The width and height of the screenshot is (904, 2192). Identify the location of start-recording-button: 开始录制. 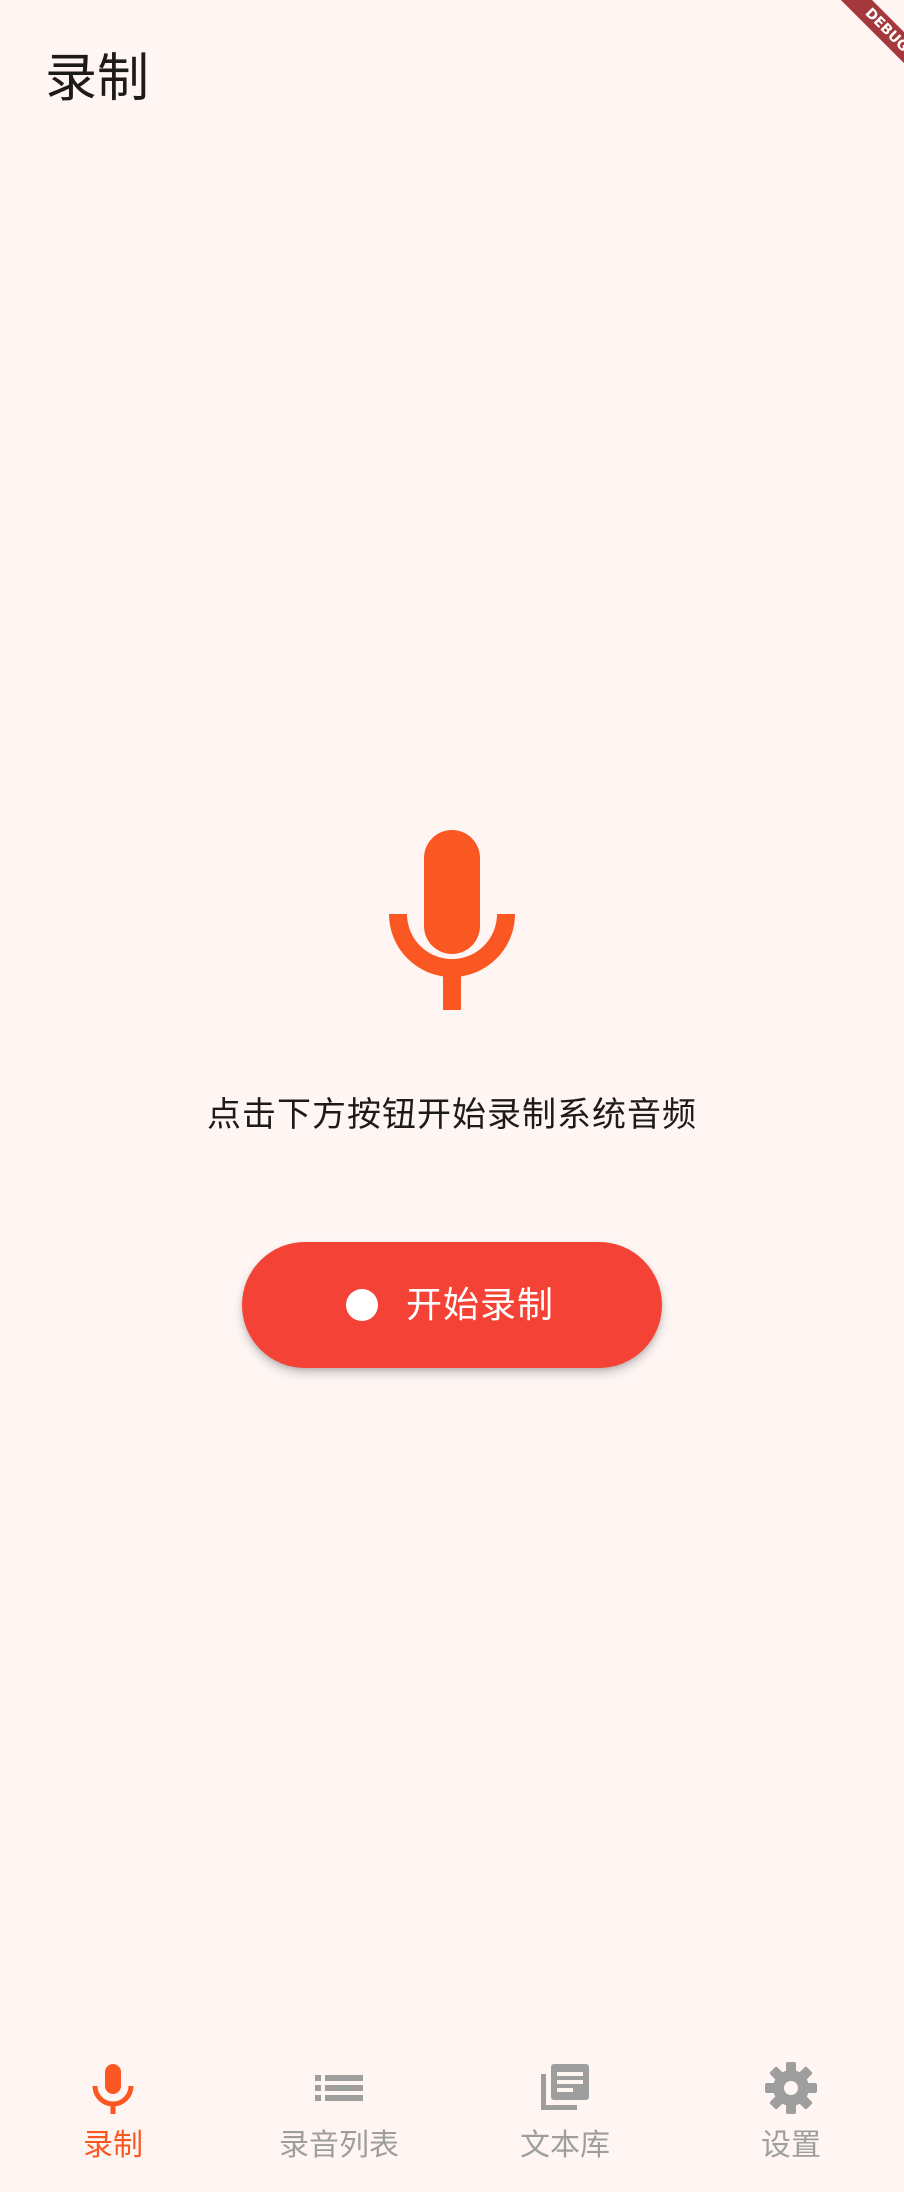
(452, 1305).